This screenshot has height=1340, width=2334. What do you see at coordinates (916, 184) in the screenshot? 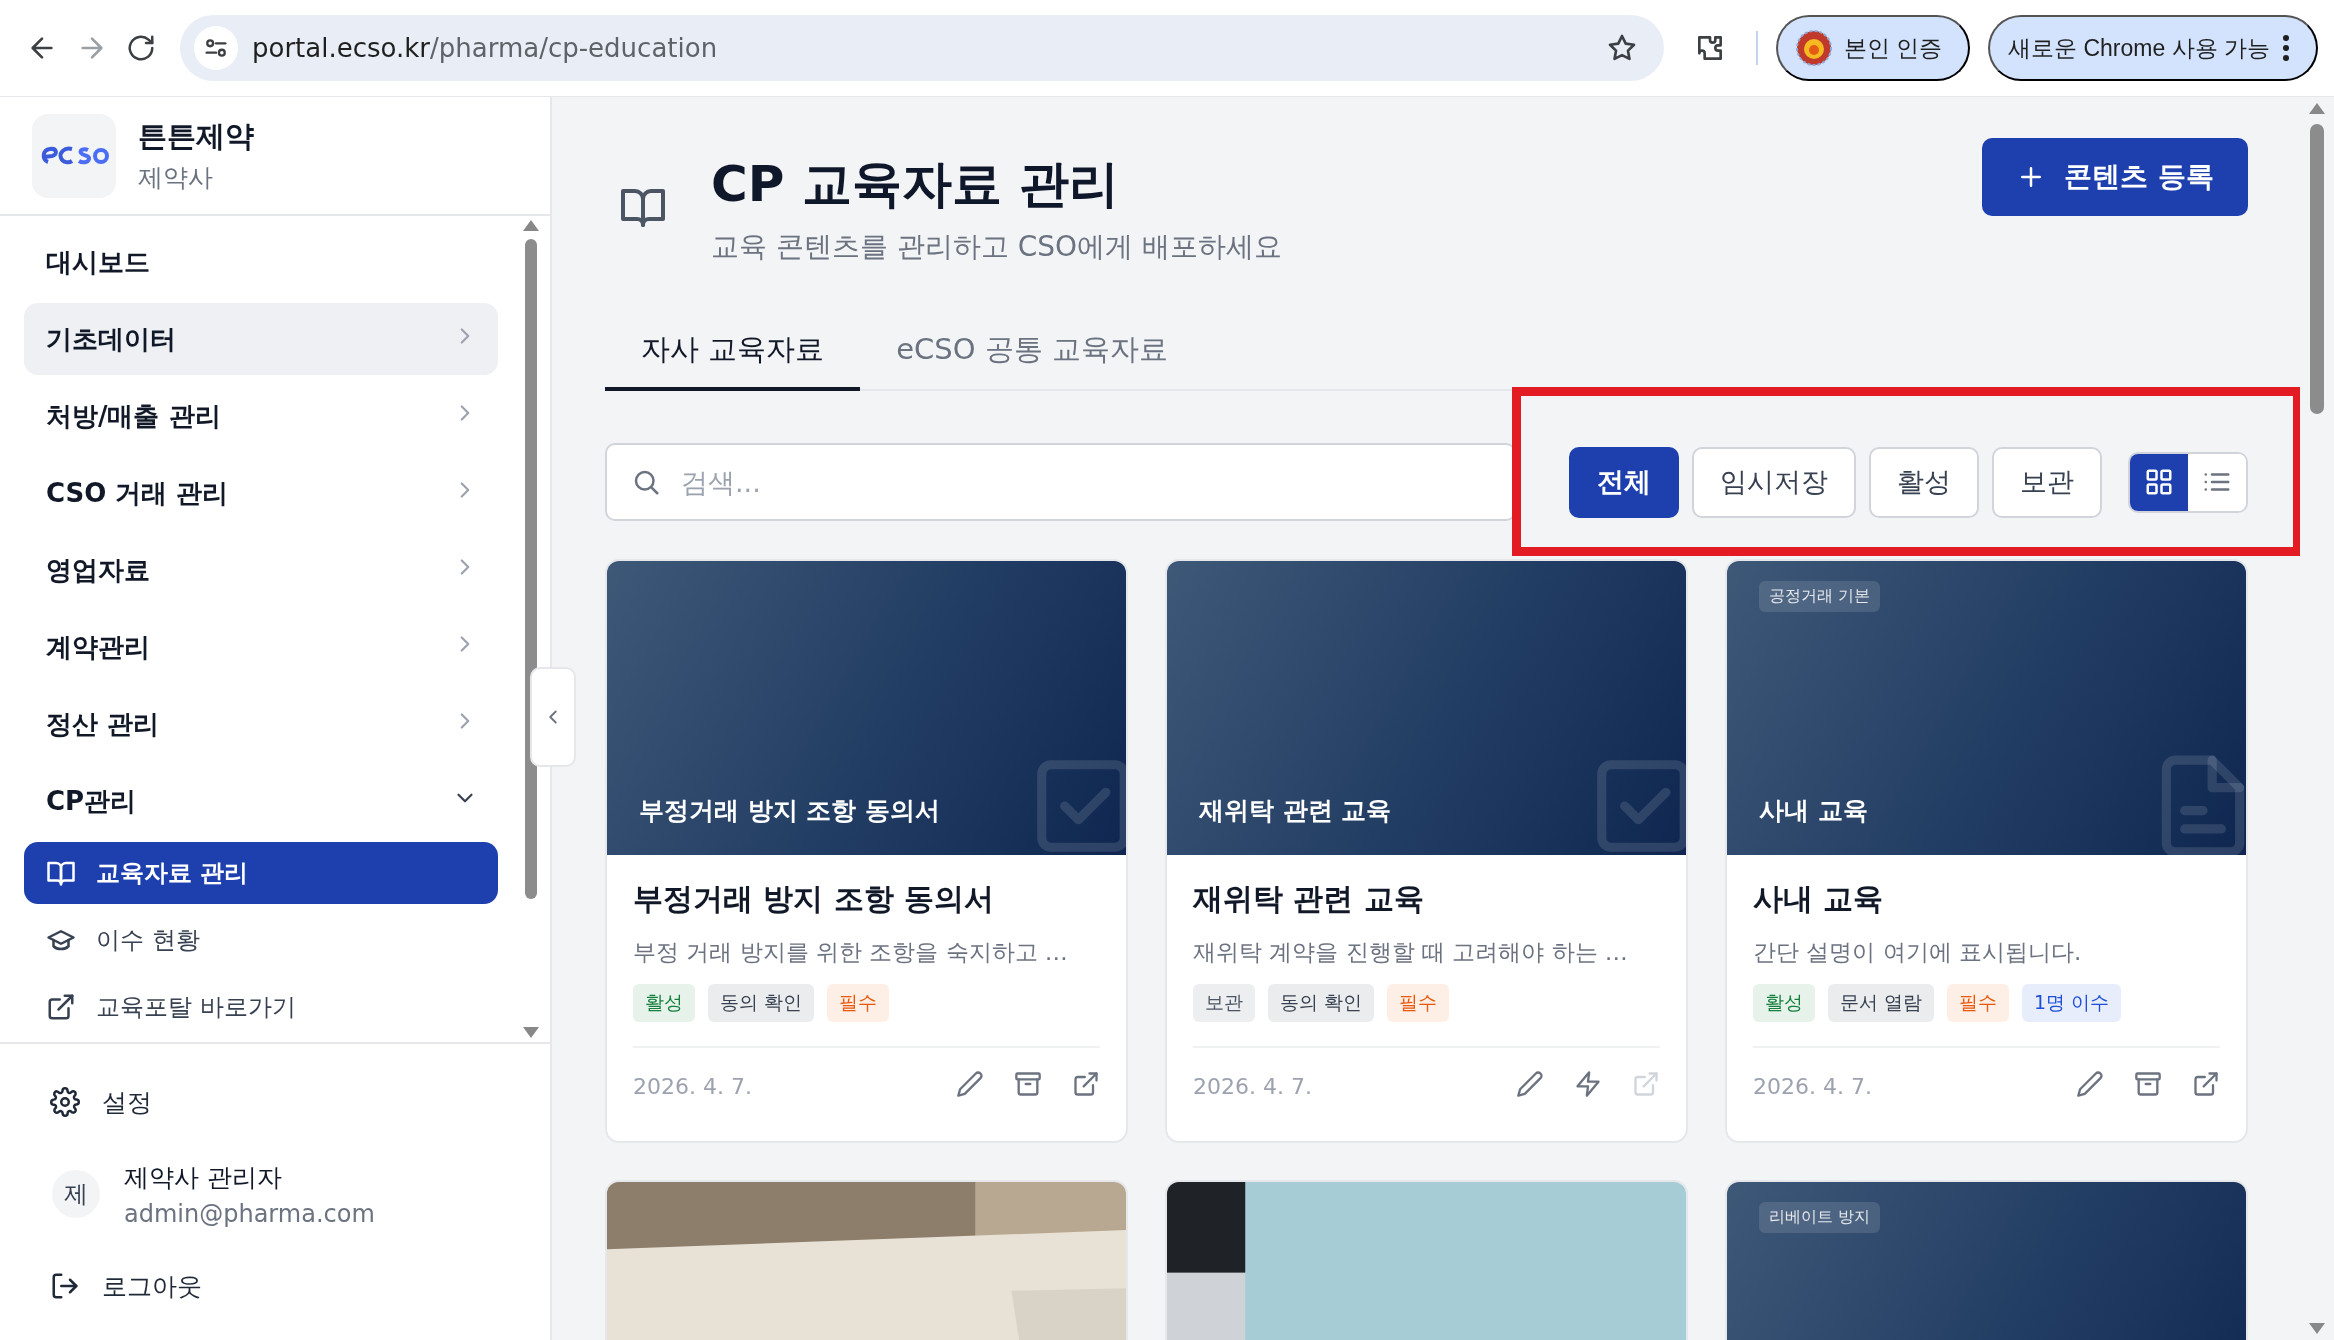
I see `page-title: CP 교육자료 관리` at bounding box center [916, 184].